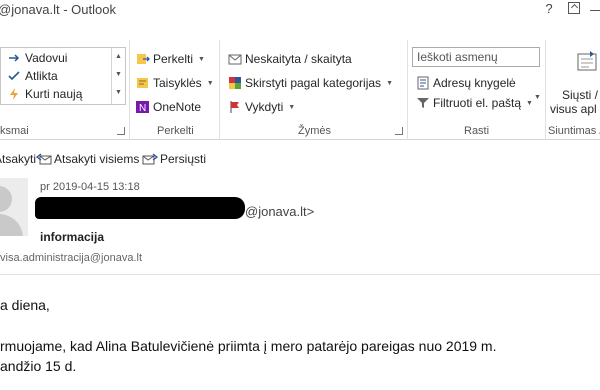  I want to click on move-label: Perkelti, so click(173, 59).